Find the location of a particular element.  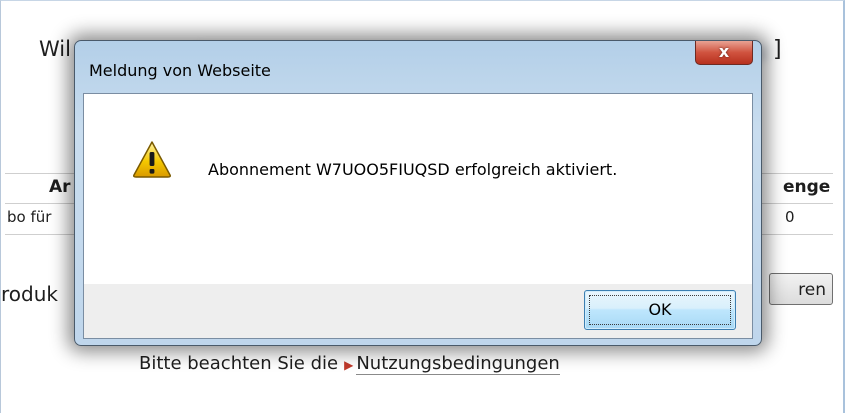

dialog-title: Meldung von Webseite is located at coordinates (180, 70).